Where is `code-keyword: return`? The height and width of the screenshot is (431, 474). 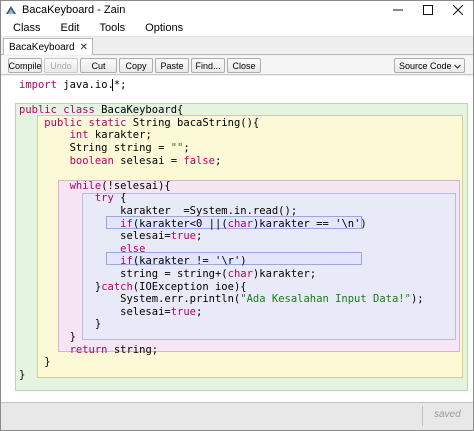
code-keyword: return is located at coordinates (88, 349).